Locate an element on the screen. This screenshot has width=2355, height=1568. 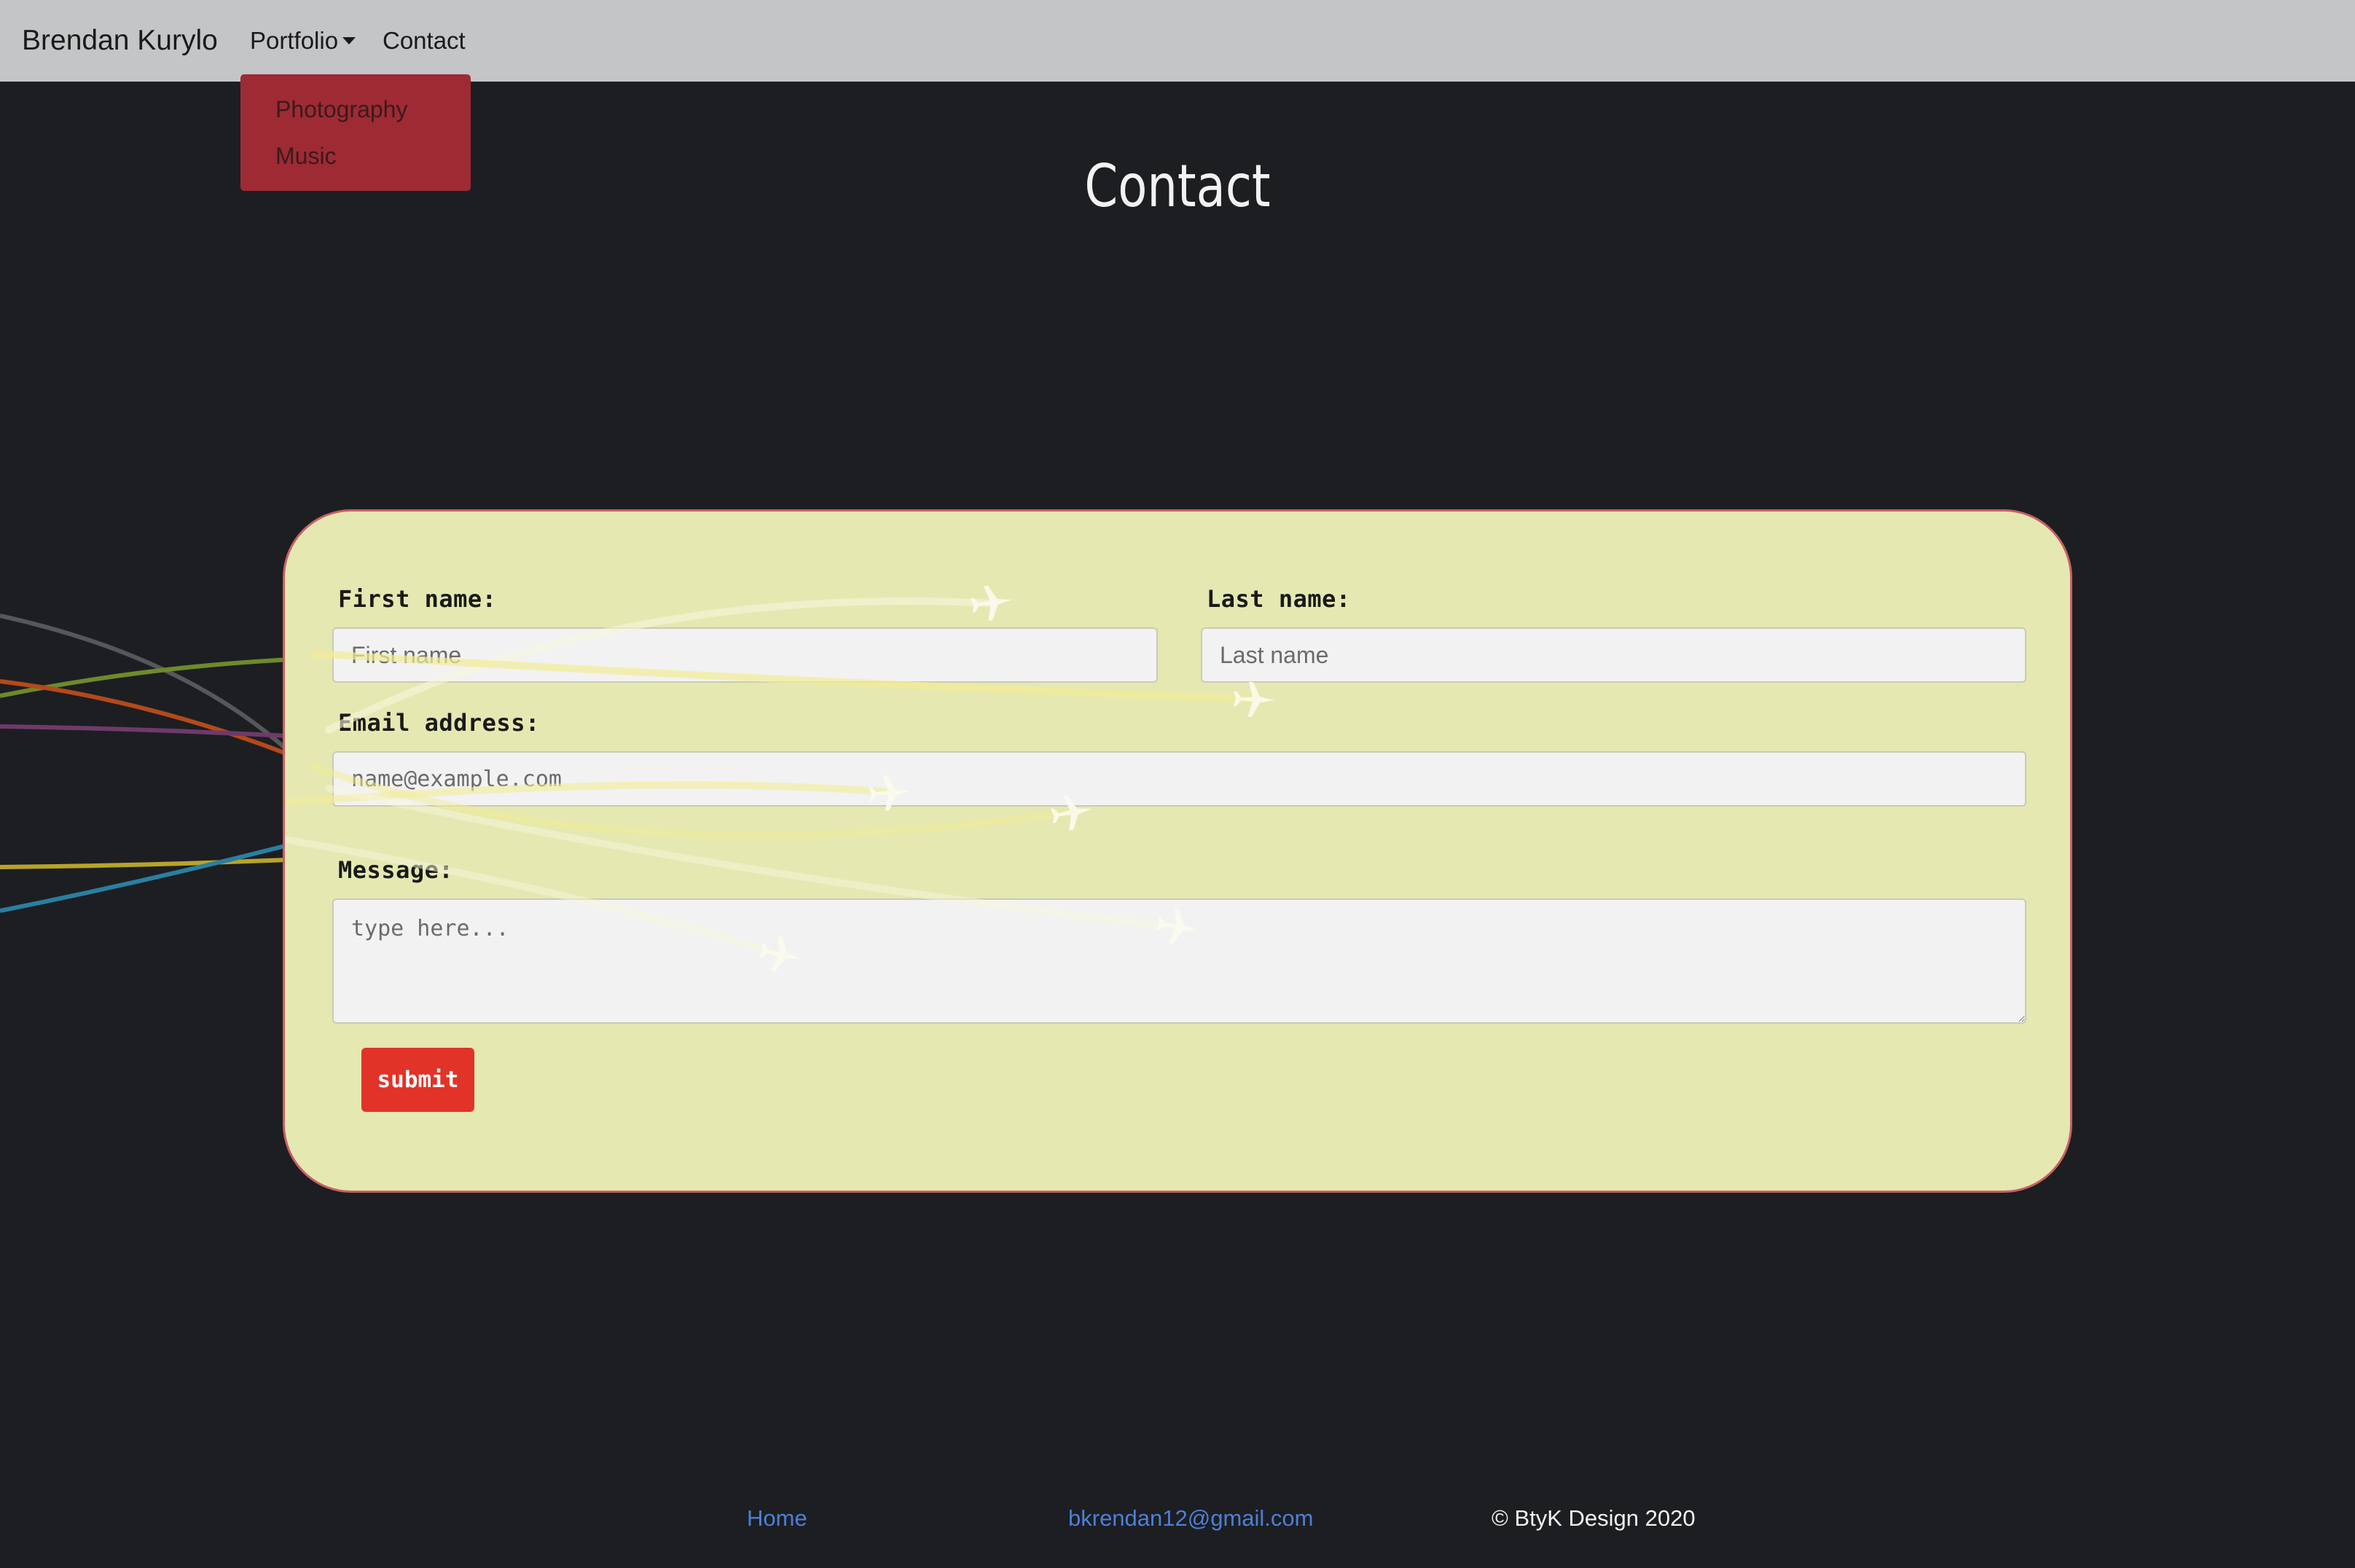
flight-path-green is located at coordinates (146, 677).